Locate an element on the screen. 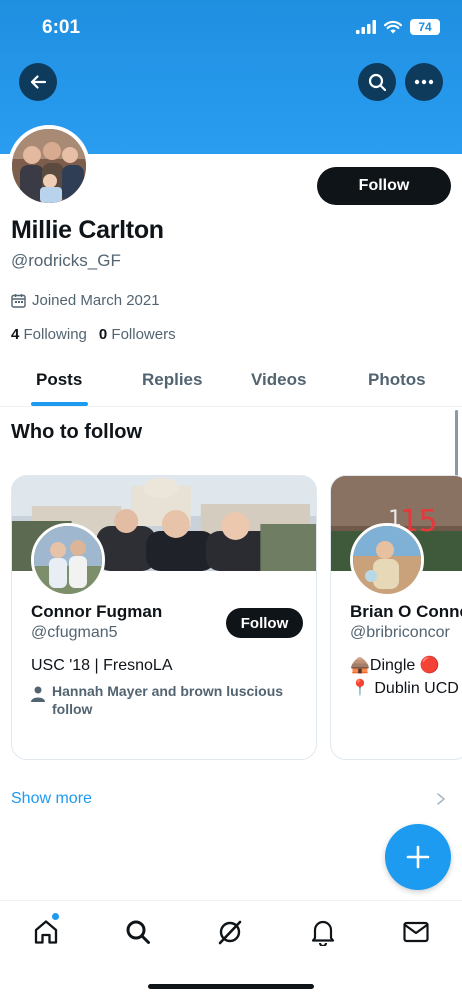  calendar-icon is located at coordinates (18, 301).